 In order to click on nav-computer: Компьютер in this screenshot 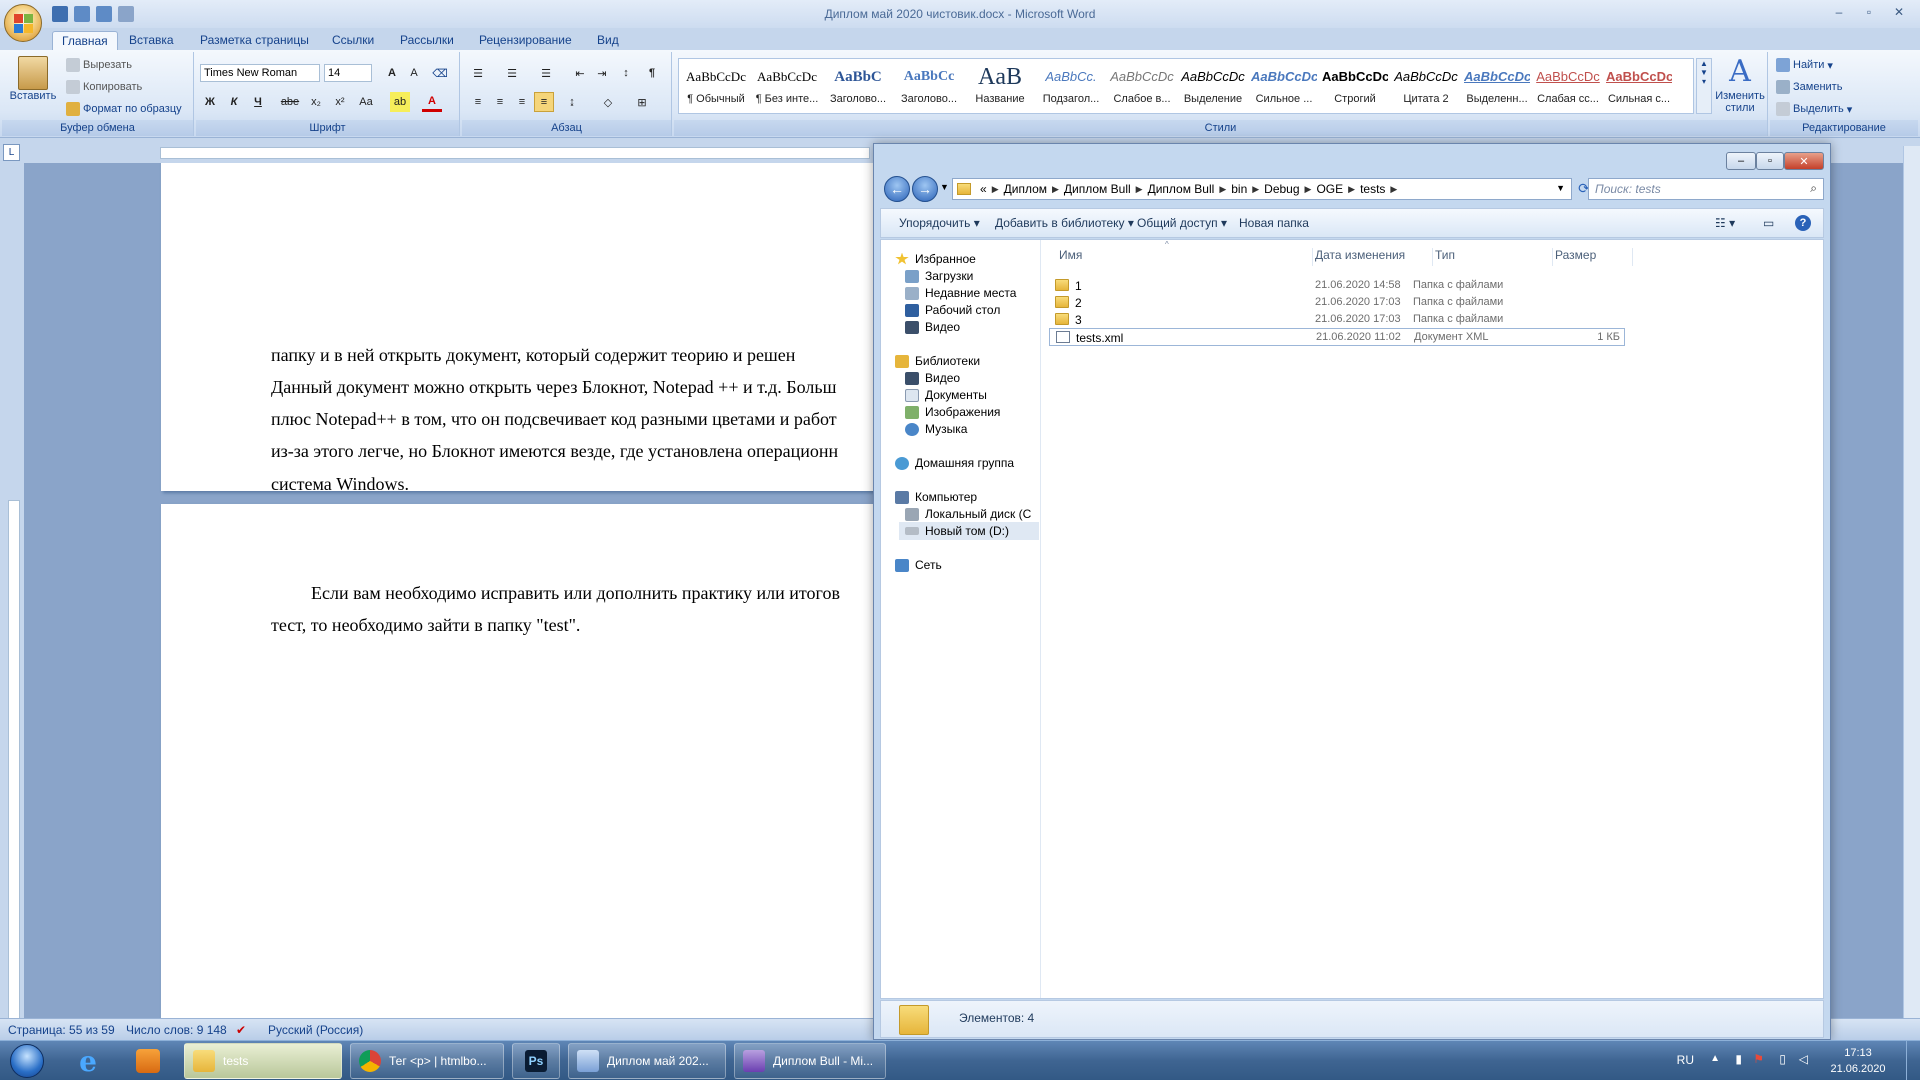, I will do `click(936, 497)`.